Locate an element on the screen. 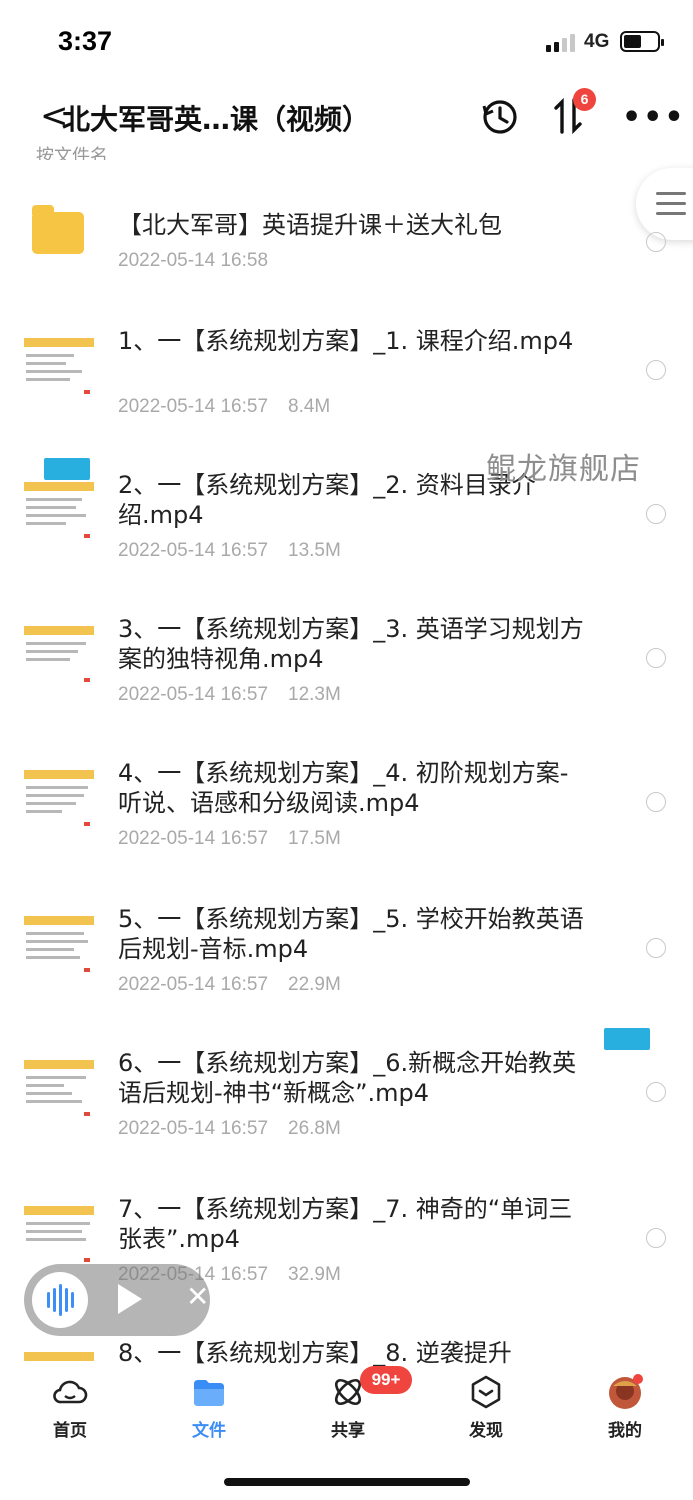  file-name: 3、一【系统规划方案】_3. 英语学习规划方案的独特视角.mp4 is located at coordinates (351, 644).